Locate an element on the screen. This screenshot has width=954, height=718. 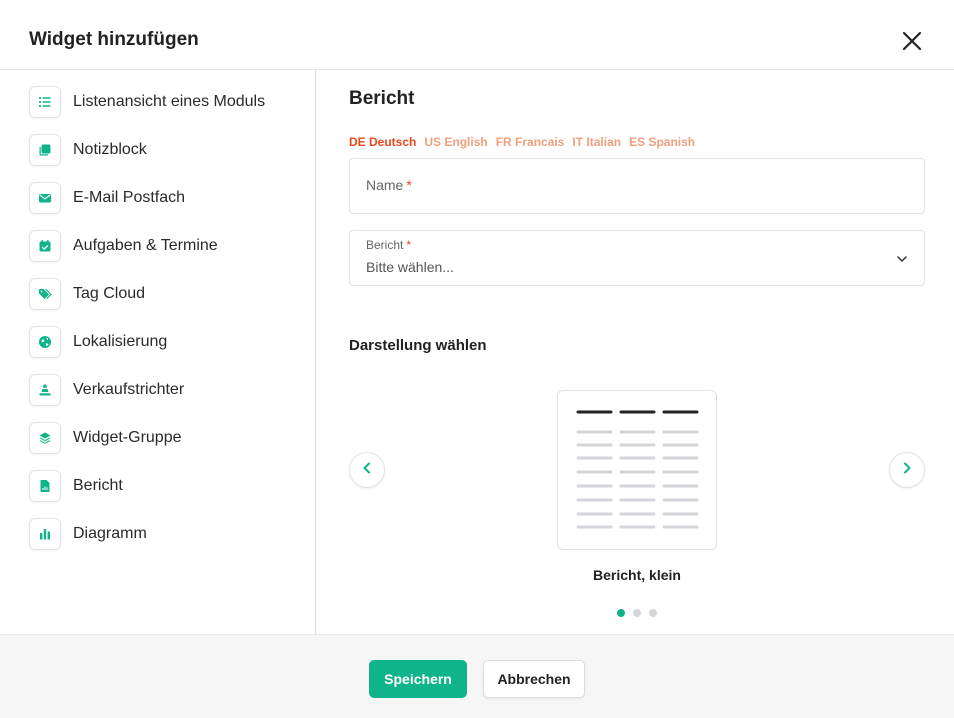
report-table-preview-icon is located at coordinates (638, 482).